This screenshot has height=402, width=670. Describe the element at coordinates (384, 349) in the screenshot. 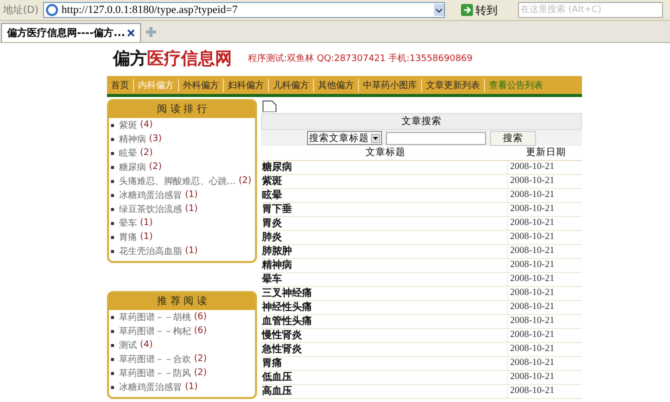

I see `article-title-link: 急性肾炎` at that location.